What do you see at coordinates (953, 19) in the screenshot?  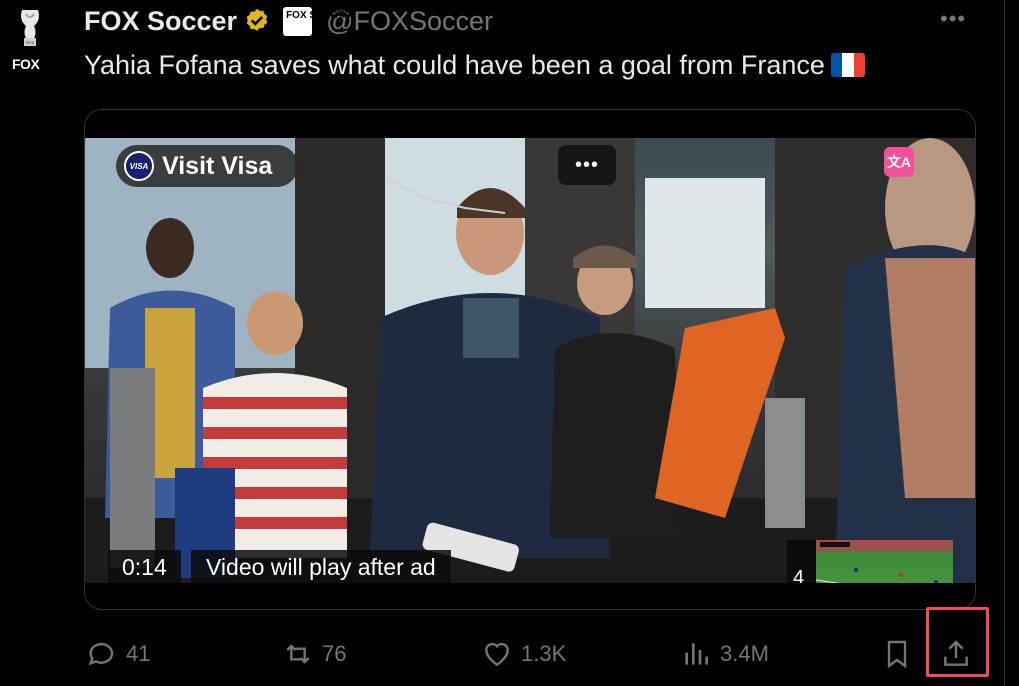 I see `more-options-icon: •••` at bounding box center [953, 19].